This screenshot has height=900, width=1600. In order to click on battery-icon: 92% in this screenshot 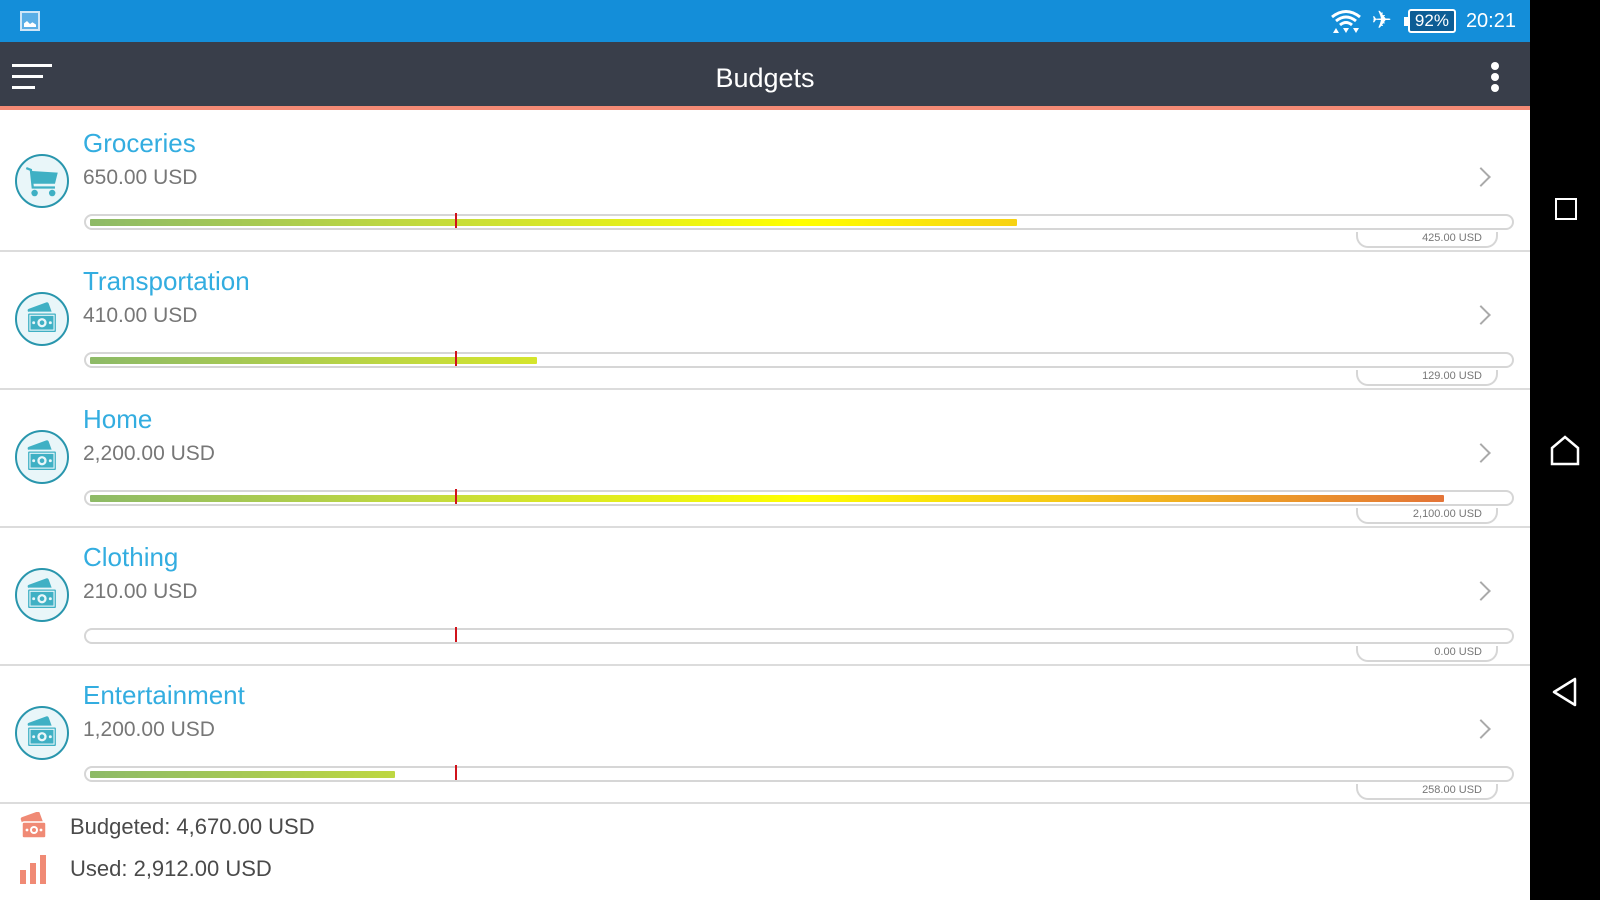, I will do `click(1429, 21)`.